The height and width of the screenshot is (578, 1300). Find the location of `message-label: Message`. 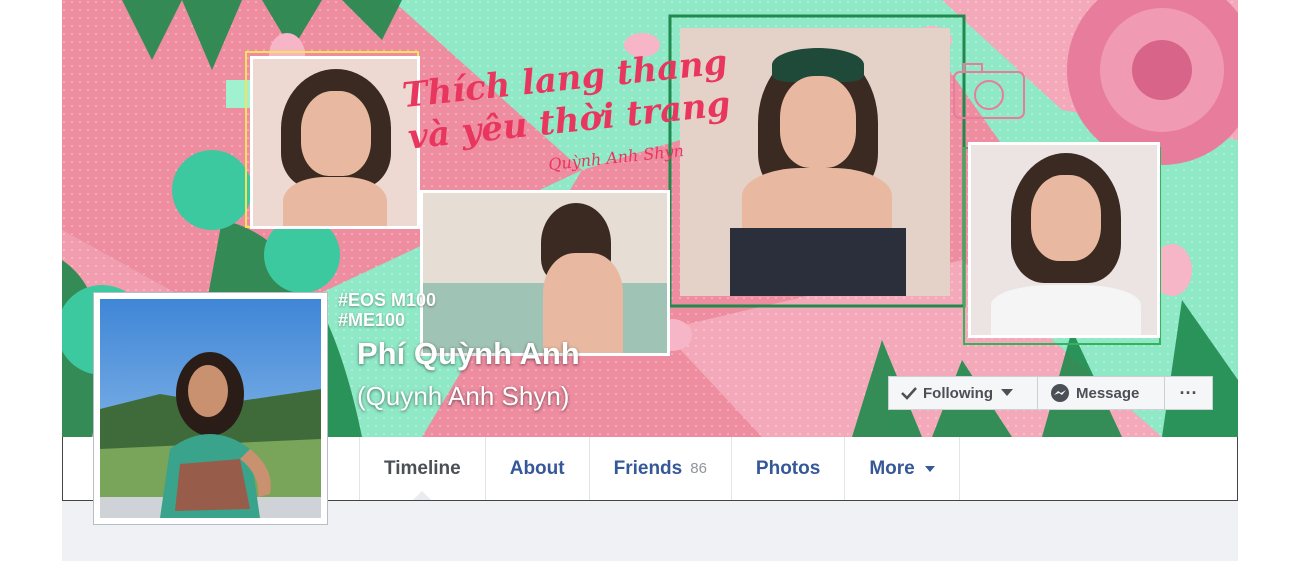

message-label: Message is located at coordinates (1108, 393).